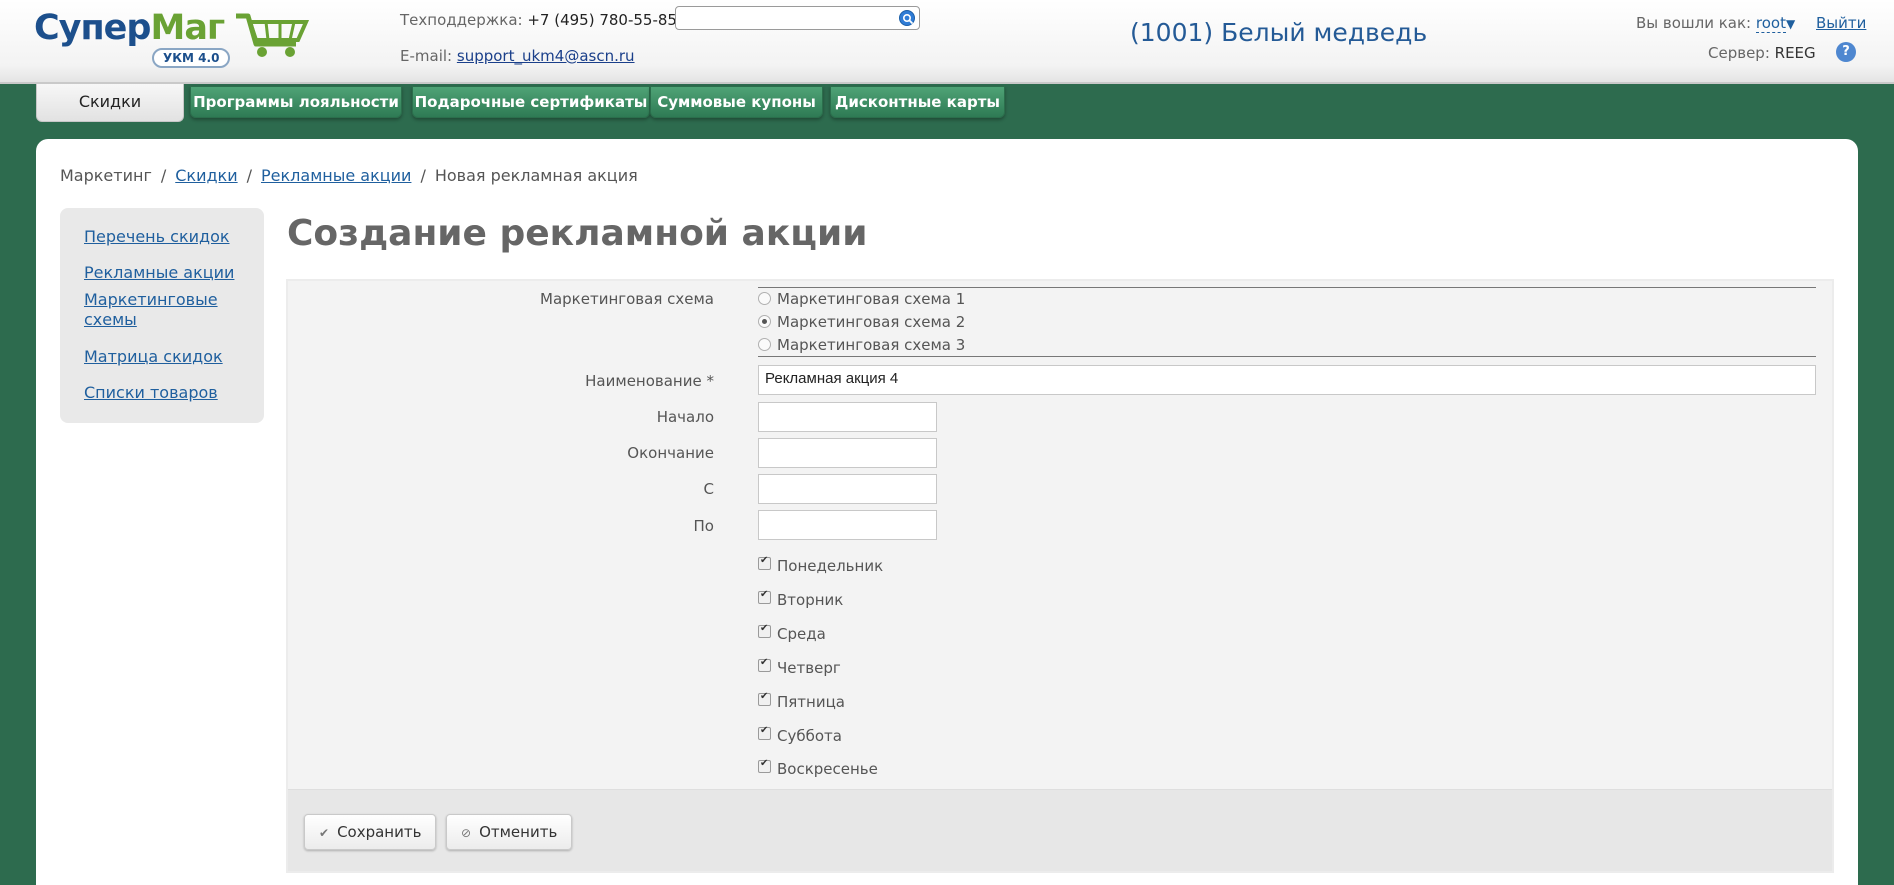 The height and width of the screenshot is (885, 1894). Describe the element at coordinates (670, 453) in the screenshot. I see `end-label: Окончание` at that location.